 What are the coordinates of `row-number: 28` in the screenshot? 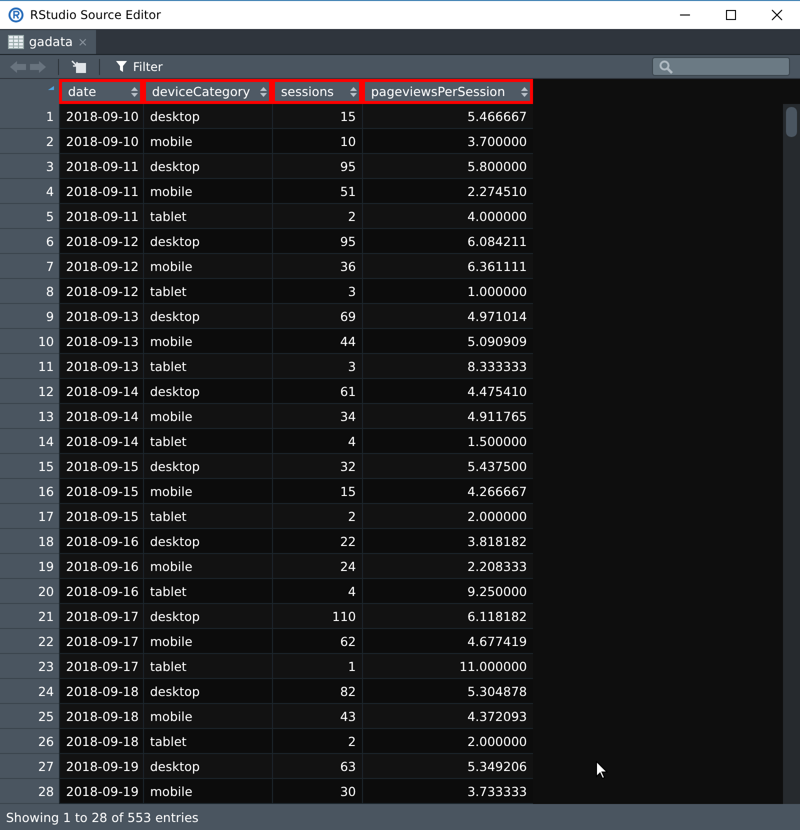 It's located at (29, 791).